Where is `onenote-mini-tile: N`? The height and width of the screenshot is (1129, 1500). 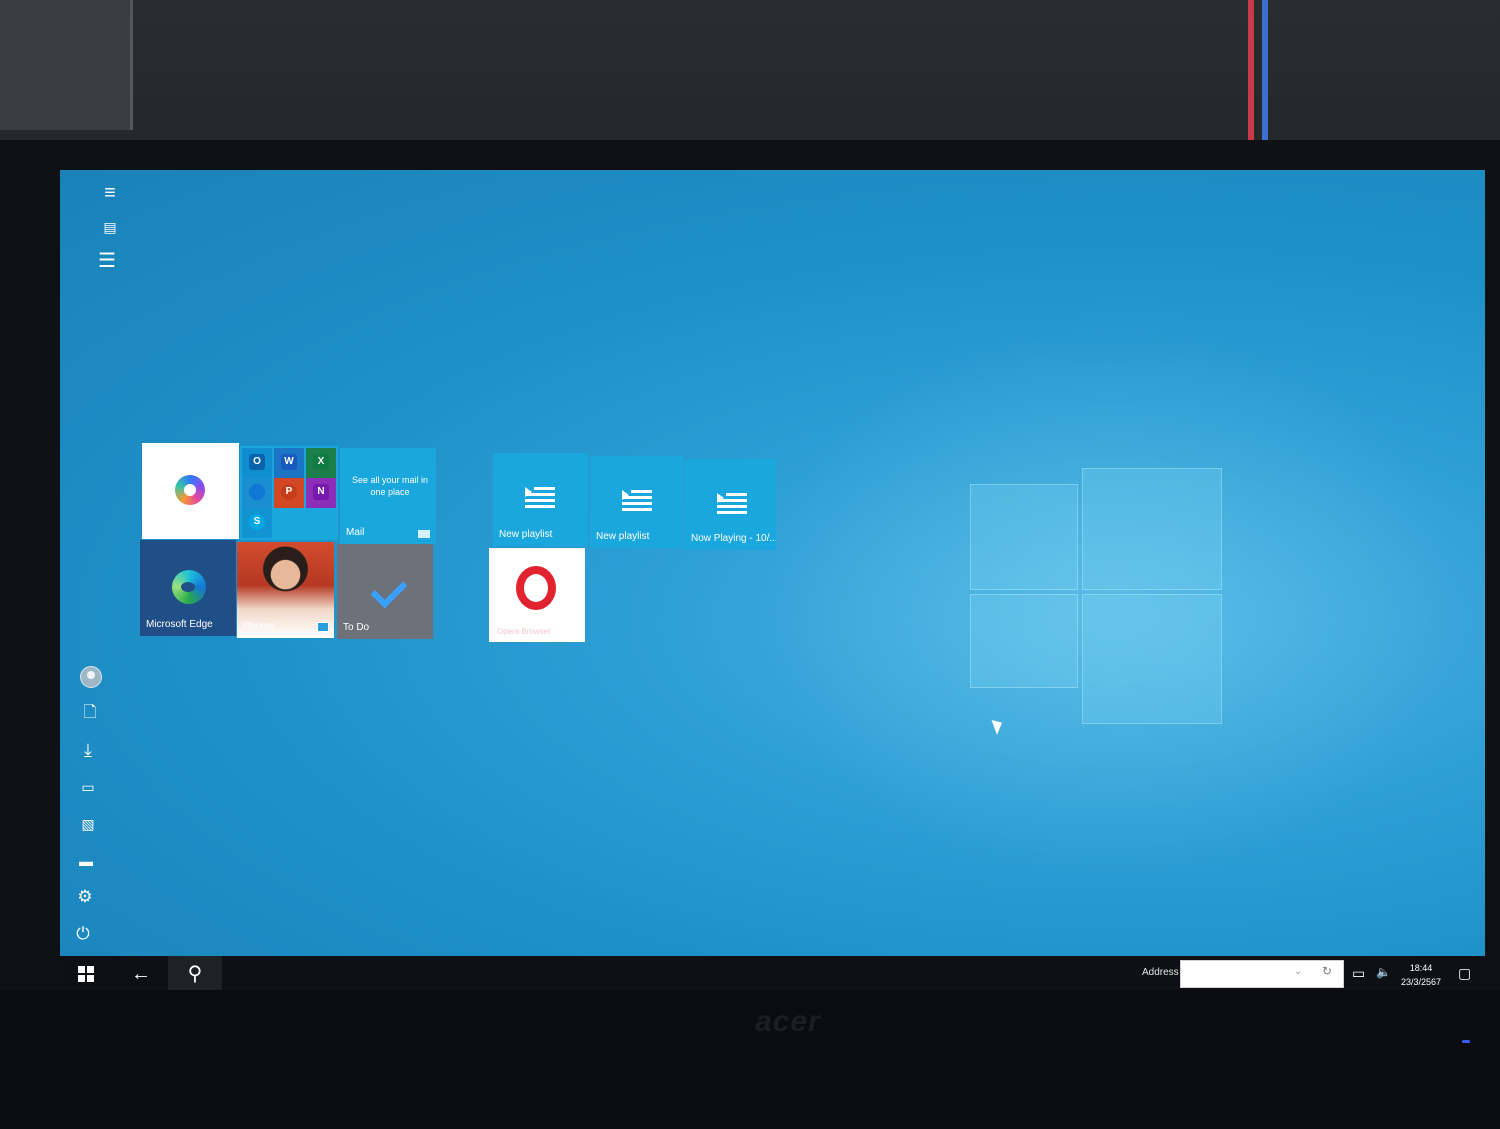
onenote-mini-tile: N is located at coordinates (321, 493).